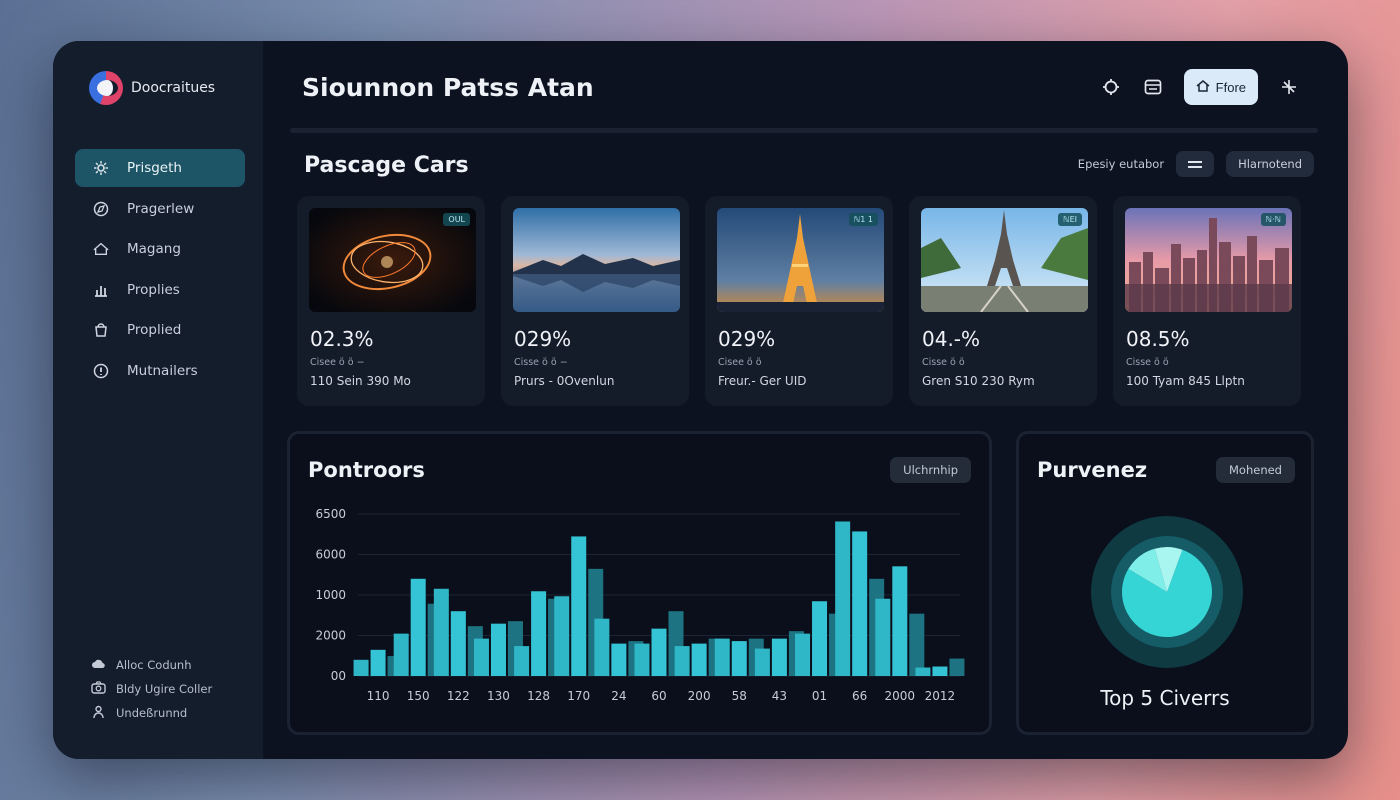 The image size is (1400, 800). Describe the element at coordinates (98, 713) in the screenshot. I see `user-icon` at that location.